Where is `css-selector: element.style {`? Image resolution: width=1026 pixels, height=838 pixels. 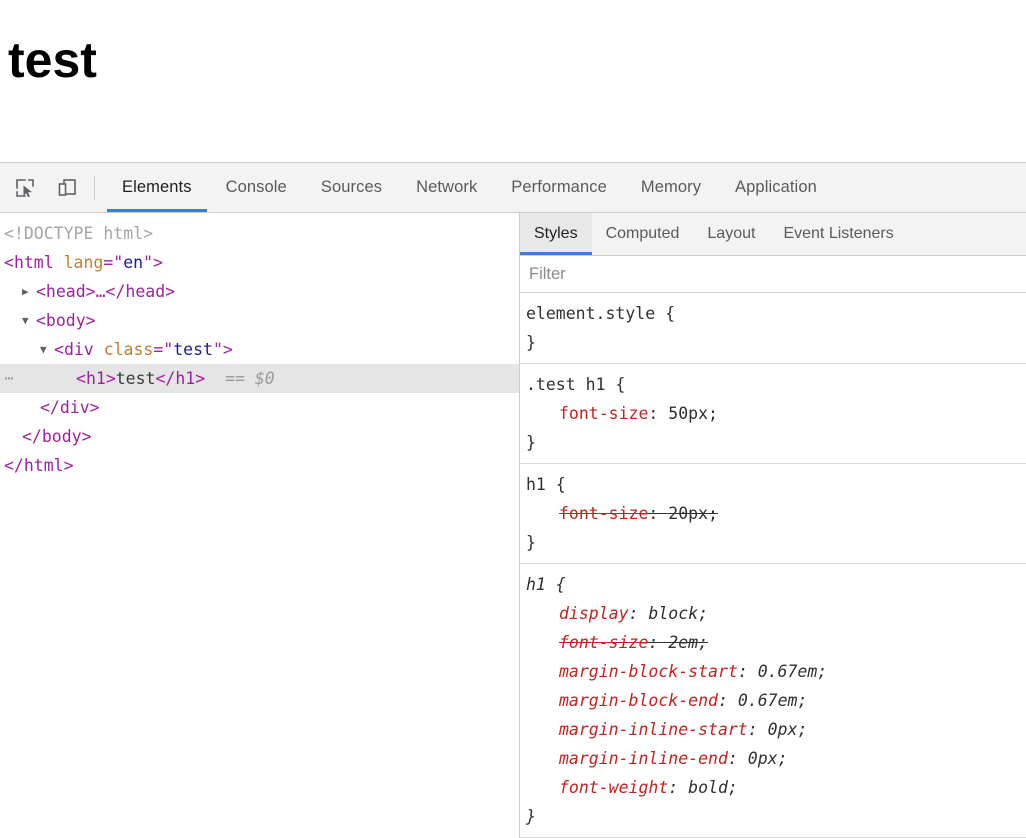 css-selector: element.style { is located at coordinates (776, 313).